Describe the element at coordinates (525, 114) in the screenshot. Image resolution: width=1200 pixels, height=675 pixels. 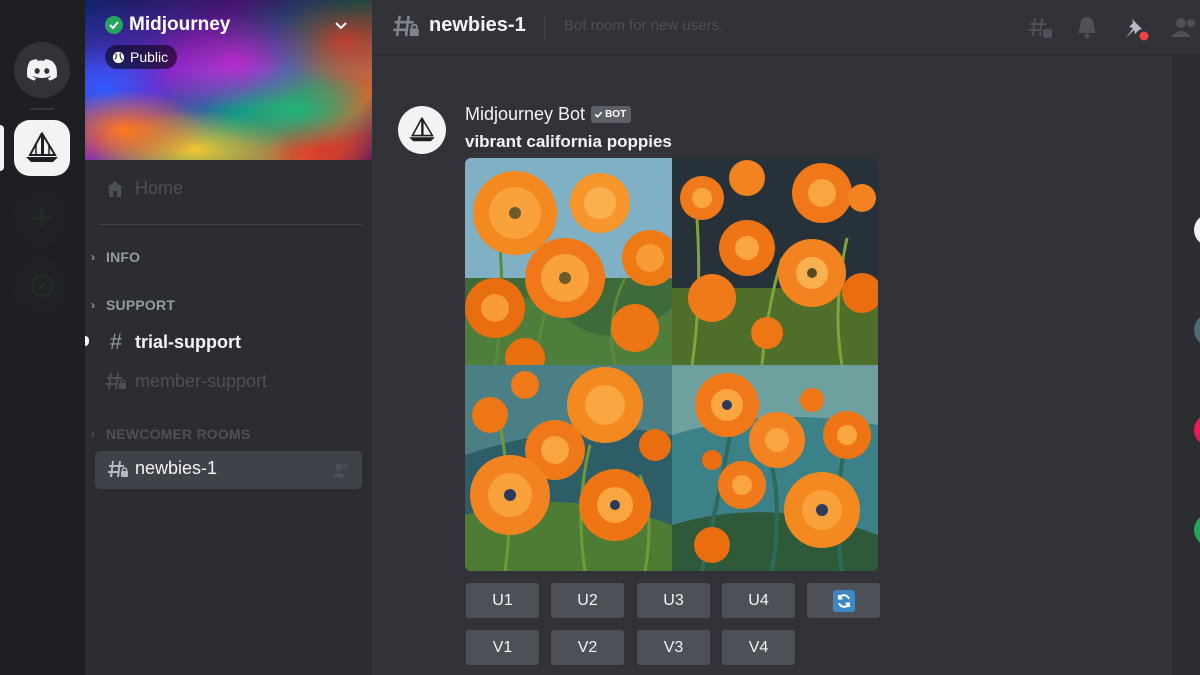
I see `author-name: Midjourney Bot` at that location.